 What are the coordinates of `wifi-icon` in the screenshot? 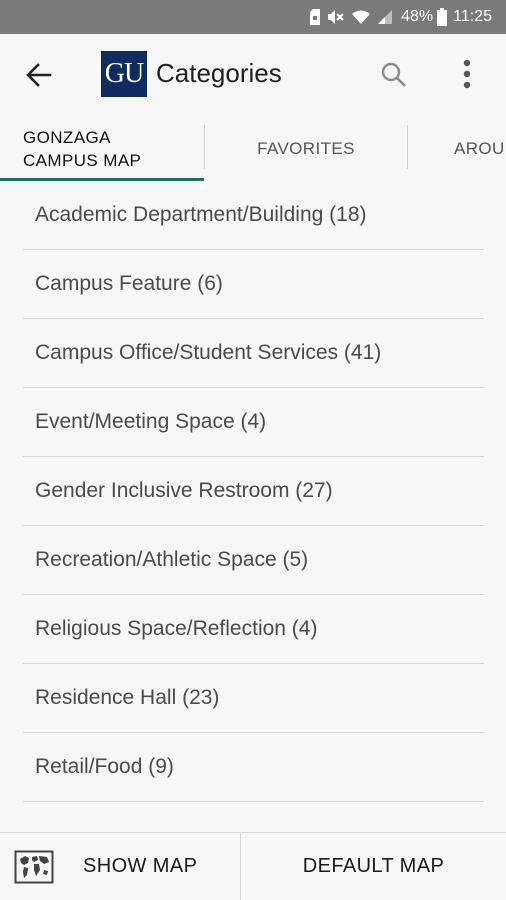 It's located at (361, 17).